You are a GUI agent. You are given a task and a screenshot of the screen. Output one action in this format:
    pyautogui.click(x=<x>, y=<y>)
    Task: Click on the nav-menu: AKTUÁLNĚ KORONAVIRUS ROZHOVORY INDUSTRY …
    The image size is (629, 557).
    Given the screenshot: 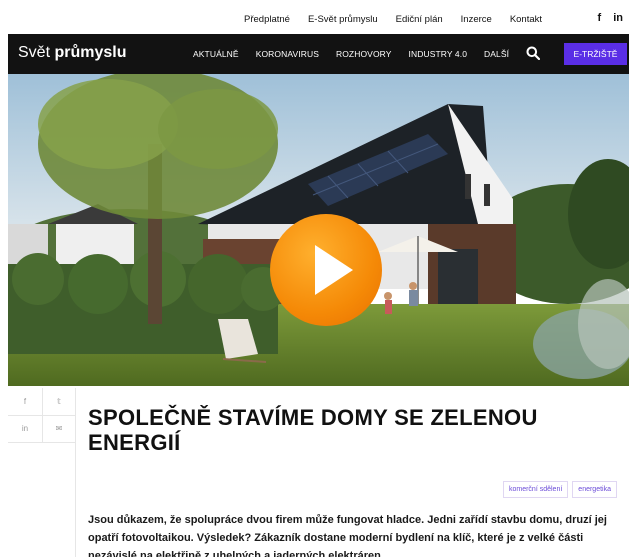 What is the action you would take?
    pyautogui.click(x=359, y=54)
    